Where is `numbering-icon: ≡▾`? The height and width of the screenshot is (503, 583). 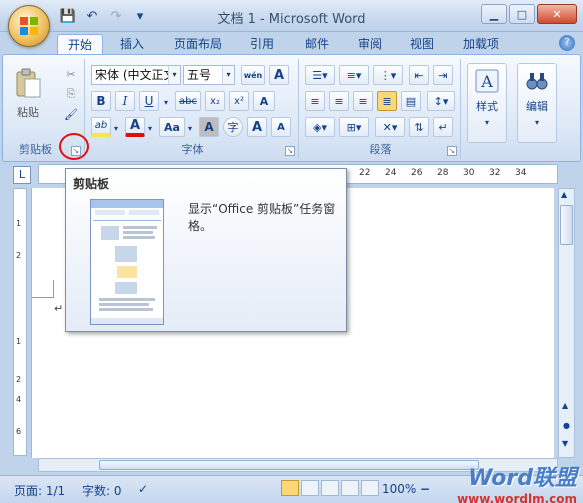
numbering-icon: ≡▾ is located at coordinates (354, 75).